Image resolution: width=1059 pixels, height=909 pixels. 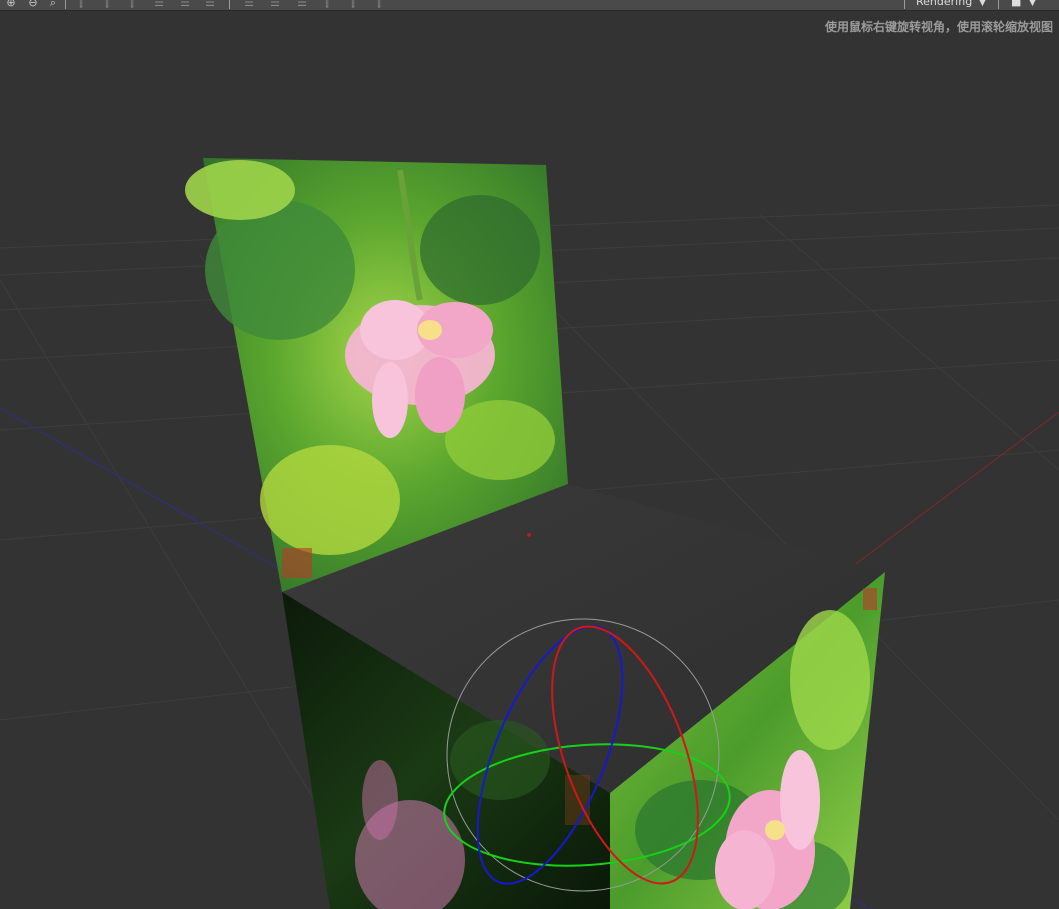 What do you see at coordinates (529, 5) in the screenshot?
I see `toolbar: ⊕ ⊖ ⌕ ⫿ ⫿ ⫿ ☰ ☰ ☰ ☰ ☰ ☰ ⫿ ⫿ ⫿ Rendering ▼ ■ ▼` at bounding box center [529, 5].